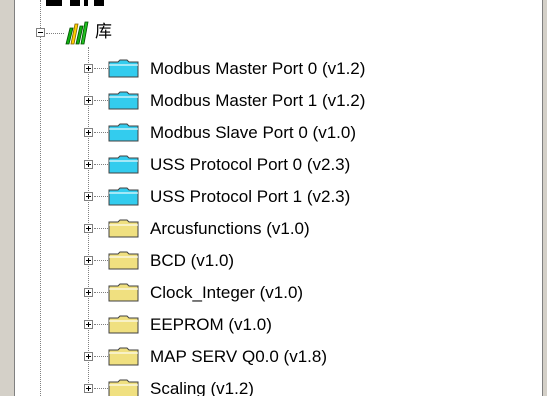 Image resolution: width=547 pixels, height=396 pixels. Describe the element at coordinates (211, 325) in the screenshot. I see `tree-node-label: EEPROM (v1.0)` at that location.